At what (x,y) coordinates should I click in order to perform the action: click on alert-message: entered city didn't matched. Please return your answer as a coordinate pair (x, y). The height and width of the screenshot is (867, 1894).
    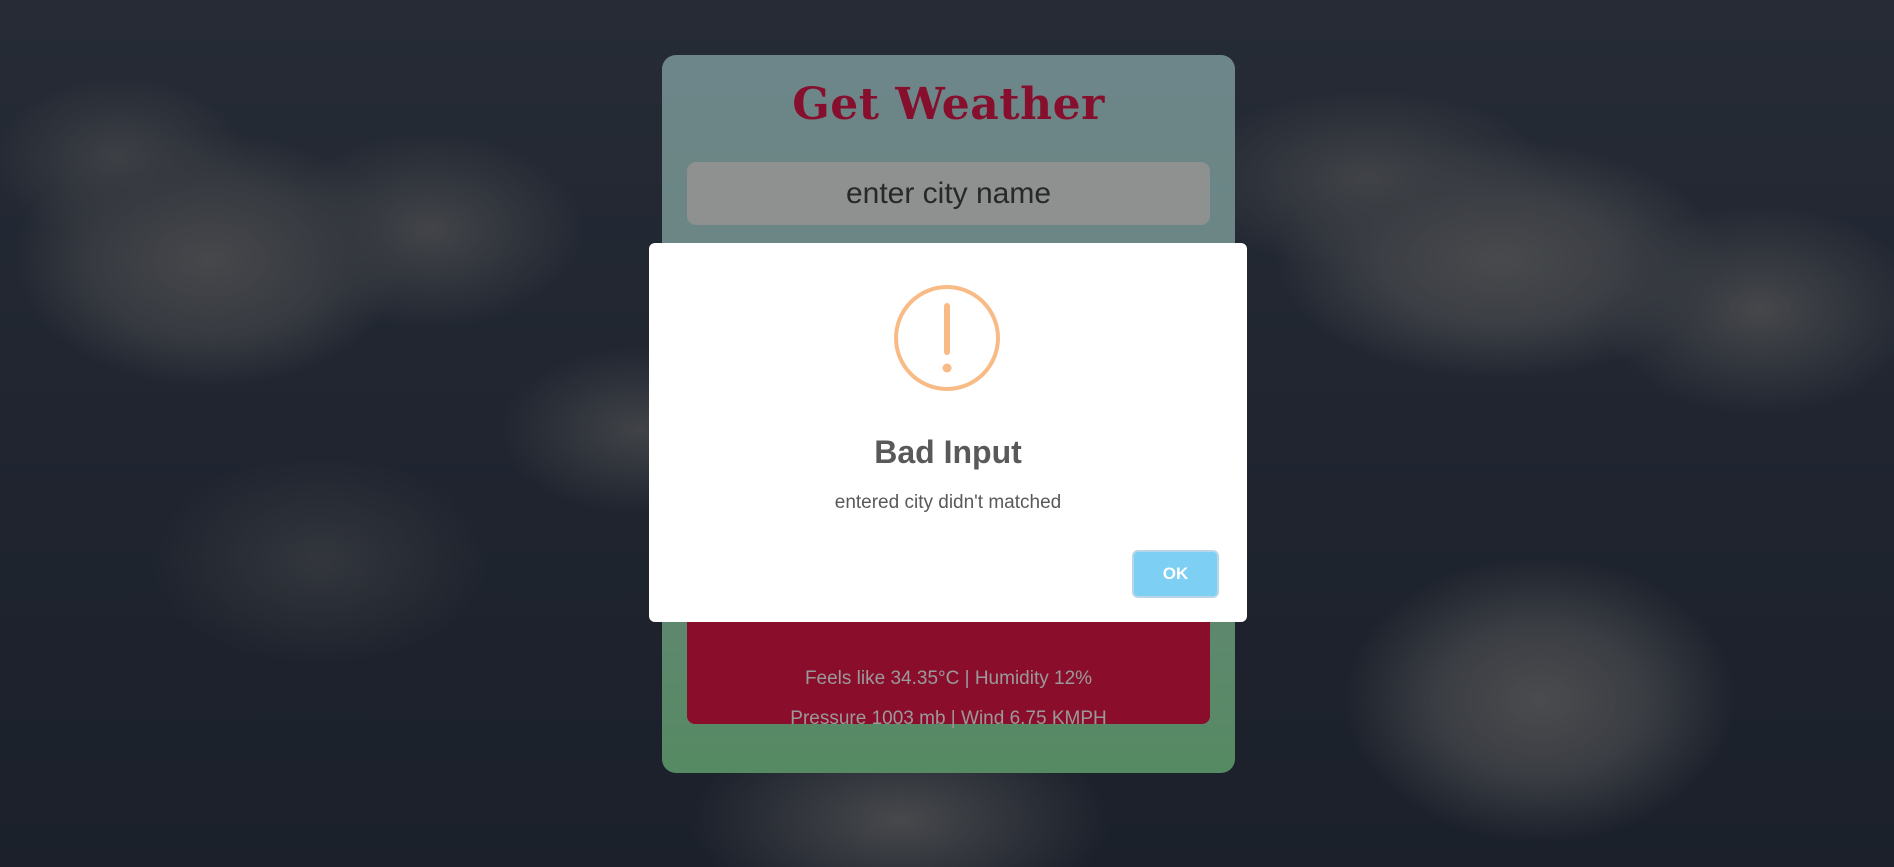
    Looking at the image, I should click on (948, 502).